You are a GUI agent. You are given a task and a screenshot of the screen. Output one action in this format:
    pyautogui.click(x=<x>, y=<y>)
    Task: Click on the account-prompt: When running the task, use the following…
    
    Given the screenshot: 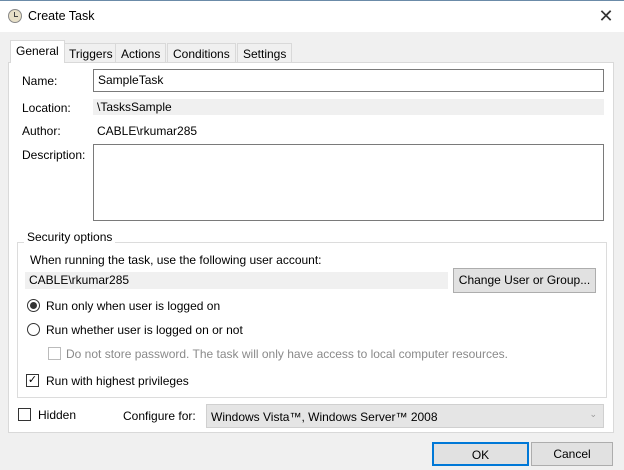 What is the action you would take?
    pyautogui.click(x=176, y=260)
    